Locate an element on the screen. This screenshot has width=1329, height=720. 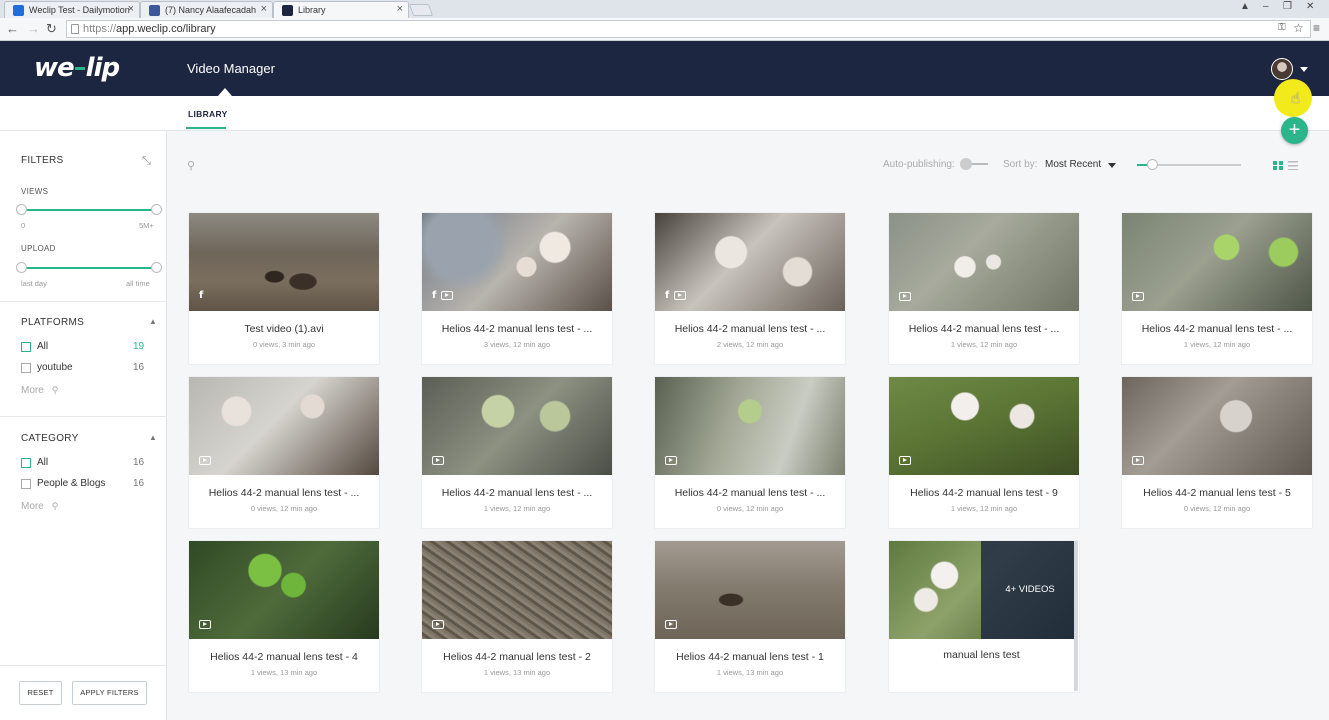
category-title: CATEGORY is located at coordinates (50, 438).